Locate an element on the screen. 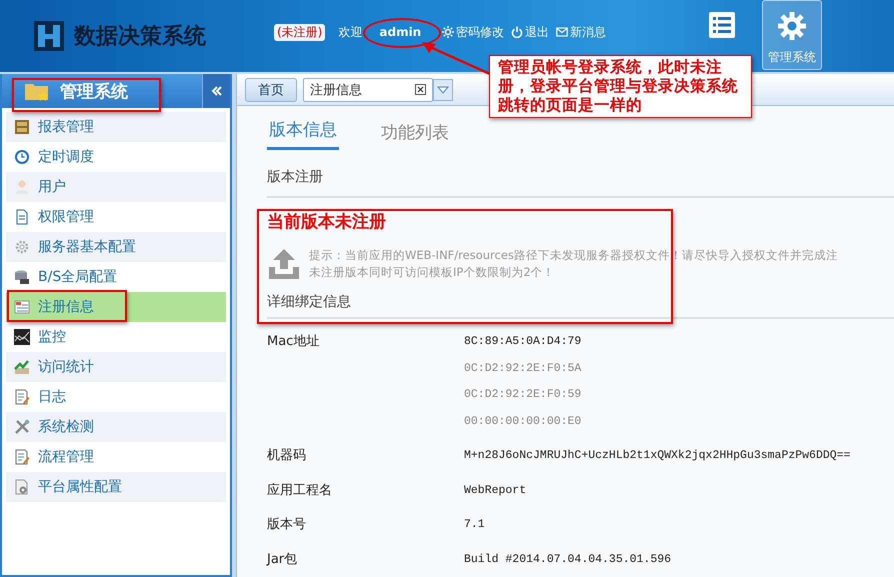 The image size is (894, 577). field-label: Mac地址 is located at coordinates (293, 342).